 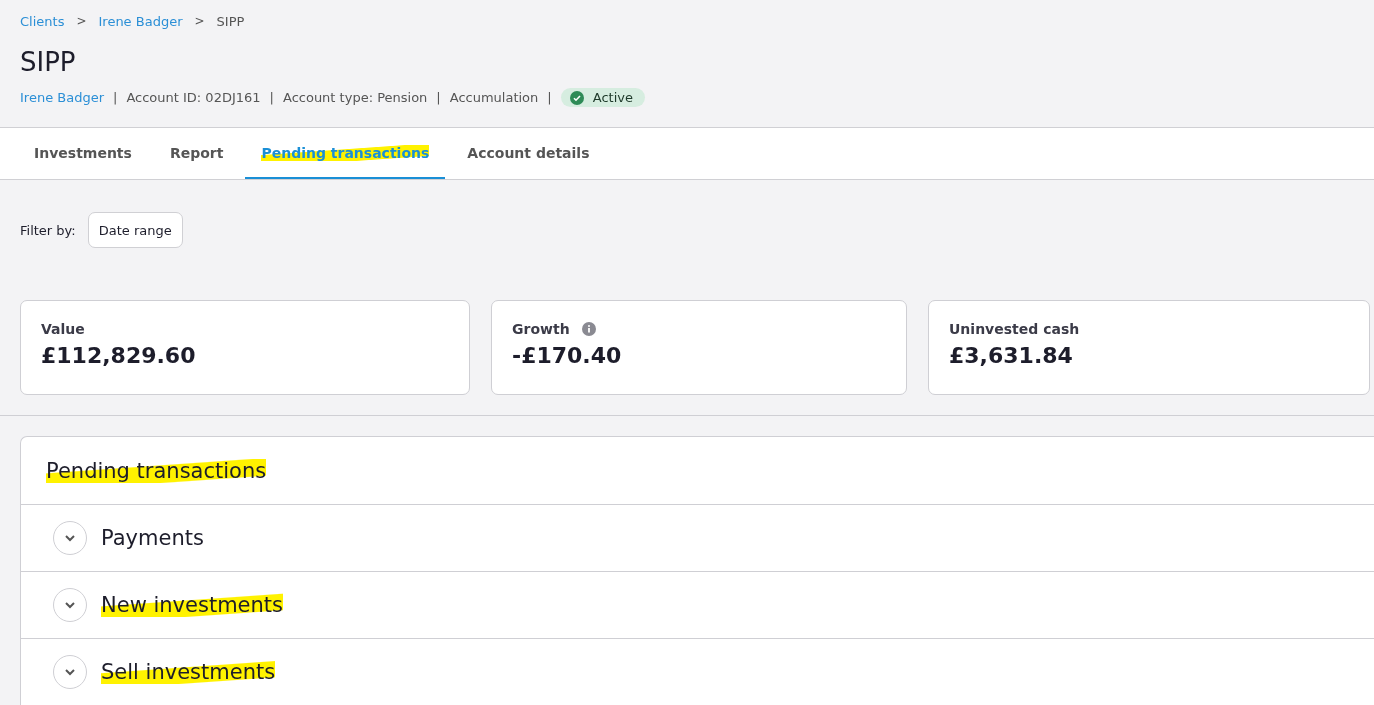 What do you see at coordinates (48, 230) in the screenshot?
I see `filter-label: Filter by:` at bounding box center [48, 230].